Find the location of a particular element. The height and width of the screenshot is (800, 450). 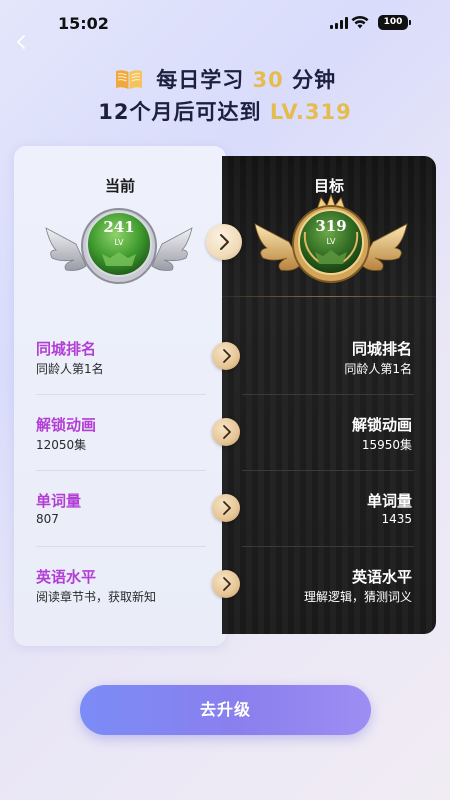

battery-icon: 100 is located at coordinates (394, 22).